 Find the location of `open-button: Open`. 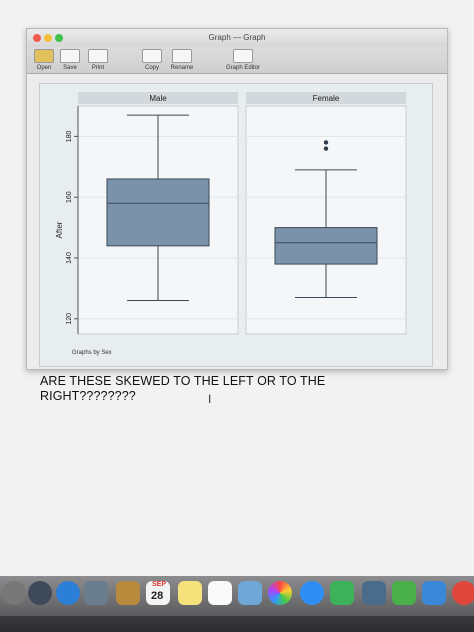

open-button: Open is located at coordinates (44, 60).